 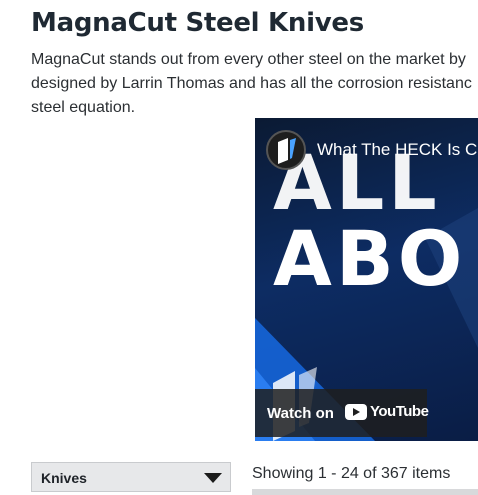 I want to click on video-title: What The HECK Is C, so click(x=397, y=150).